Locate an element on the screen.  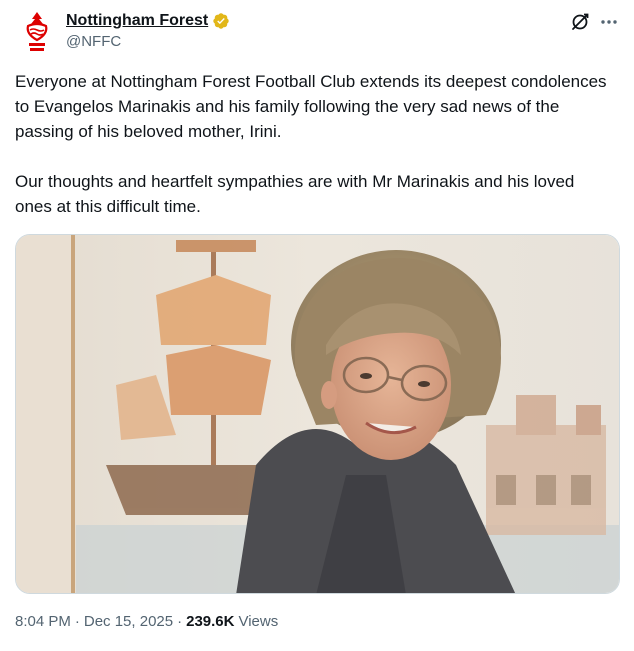
author-name-row: Nottingham Forest is located at coordinates (148, 21).